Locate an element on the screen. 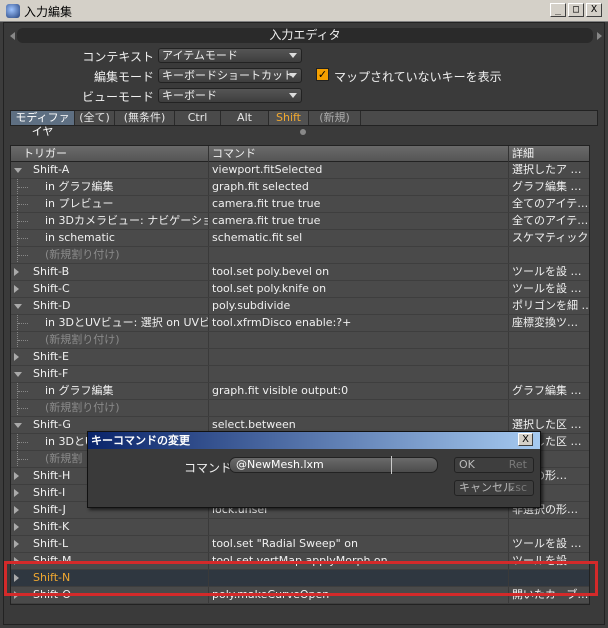 The width and height of the screenshot is (608, 628). view-mode-label: ビューモード is located at coordinates (117, 97).